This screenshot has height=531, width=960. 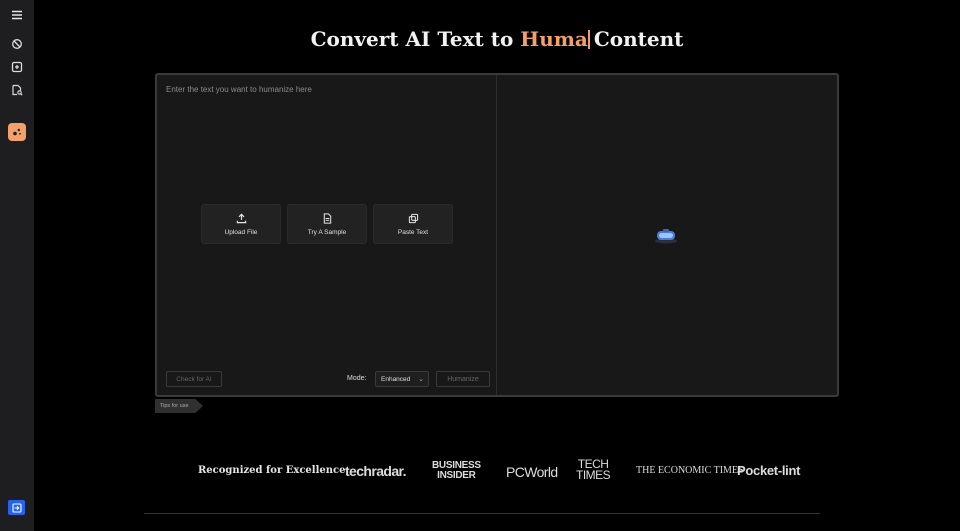 I want to click on login-icon, so click(x=16, y=507).